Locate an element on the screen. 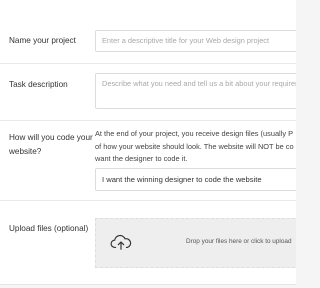 The image size is (320, 288). code-website-label-line1: How will you code your is located at coordinates (51, 137).